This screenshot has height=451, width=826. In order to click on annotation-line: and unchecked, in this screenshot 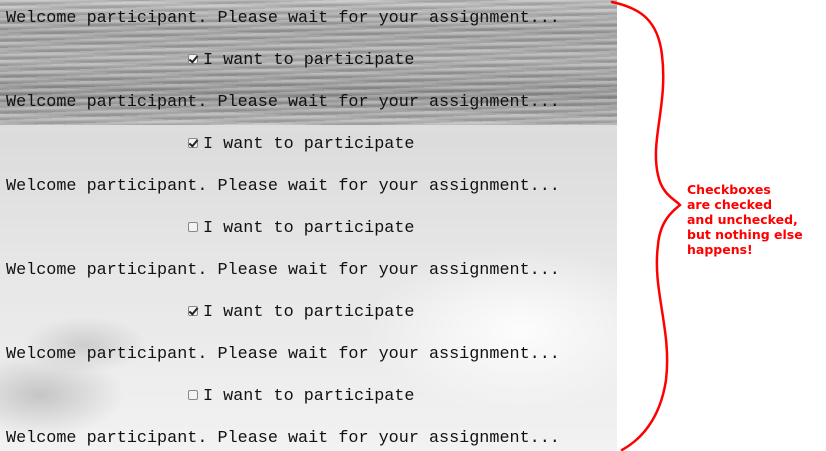, I will do `click(742, 219)`.